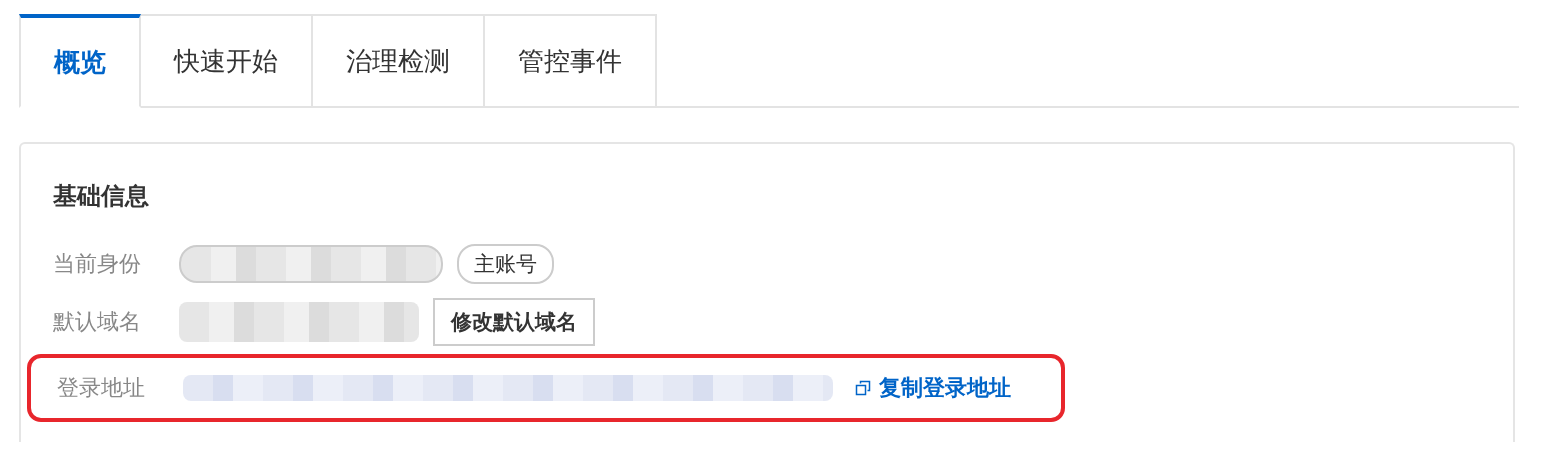 The height and width of the screenshot is (450, 1544). Describe the element at coordinates (571, 61) in the screenshot. I see `tab: 管控事件` at that location.